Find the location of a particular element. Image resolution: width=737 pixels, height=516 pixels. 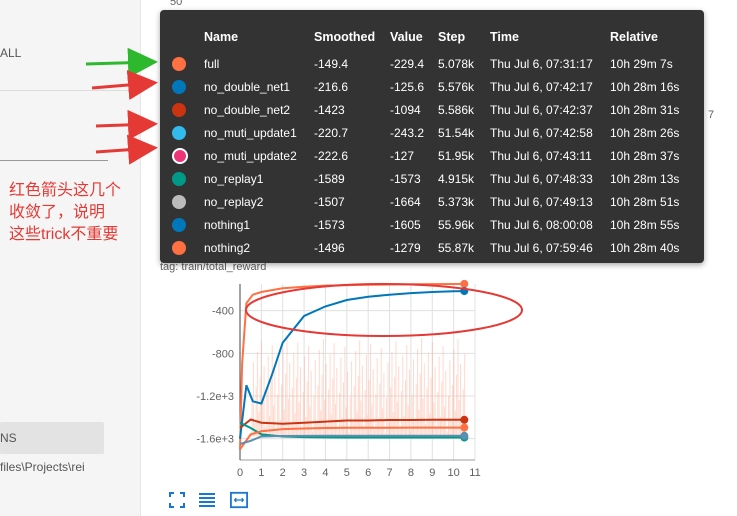

tooltip-cell-name: full is located at coordinates (212, 63).